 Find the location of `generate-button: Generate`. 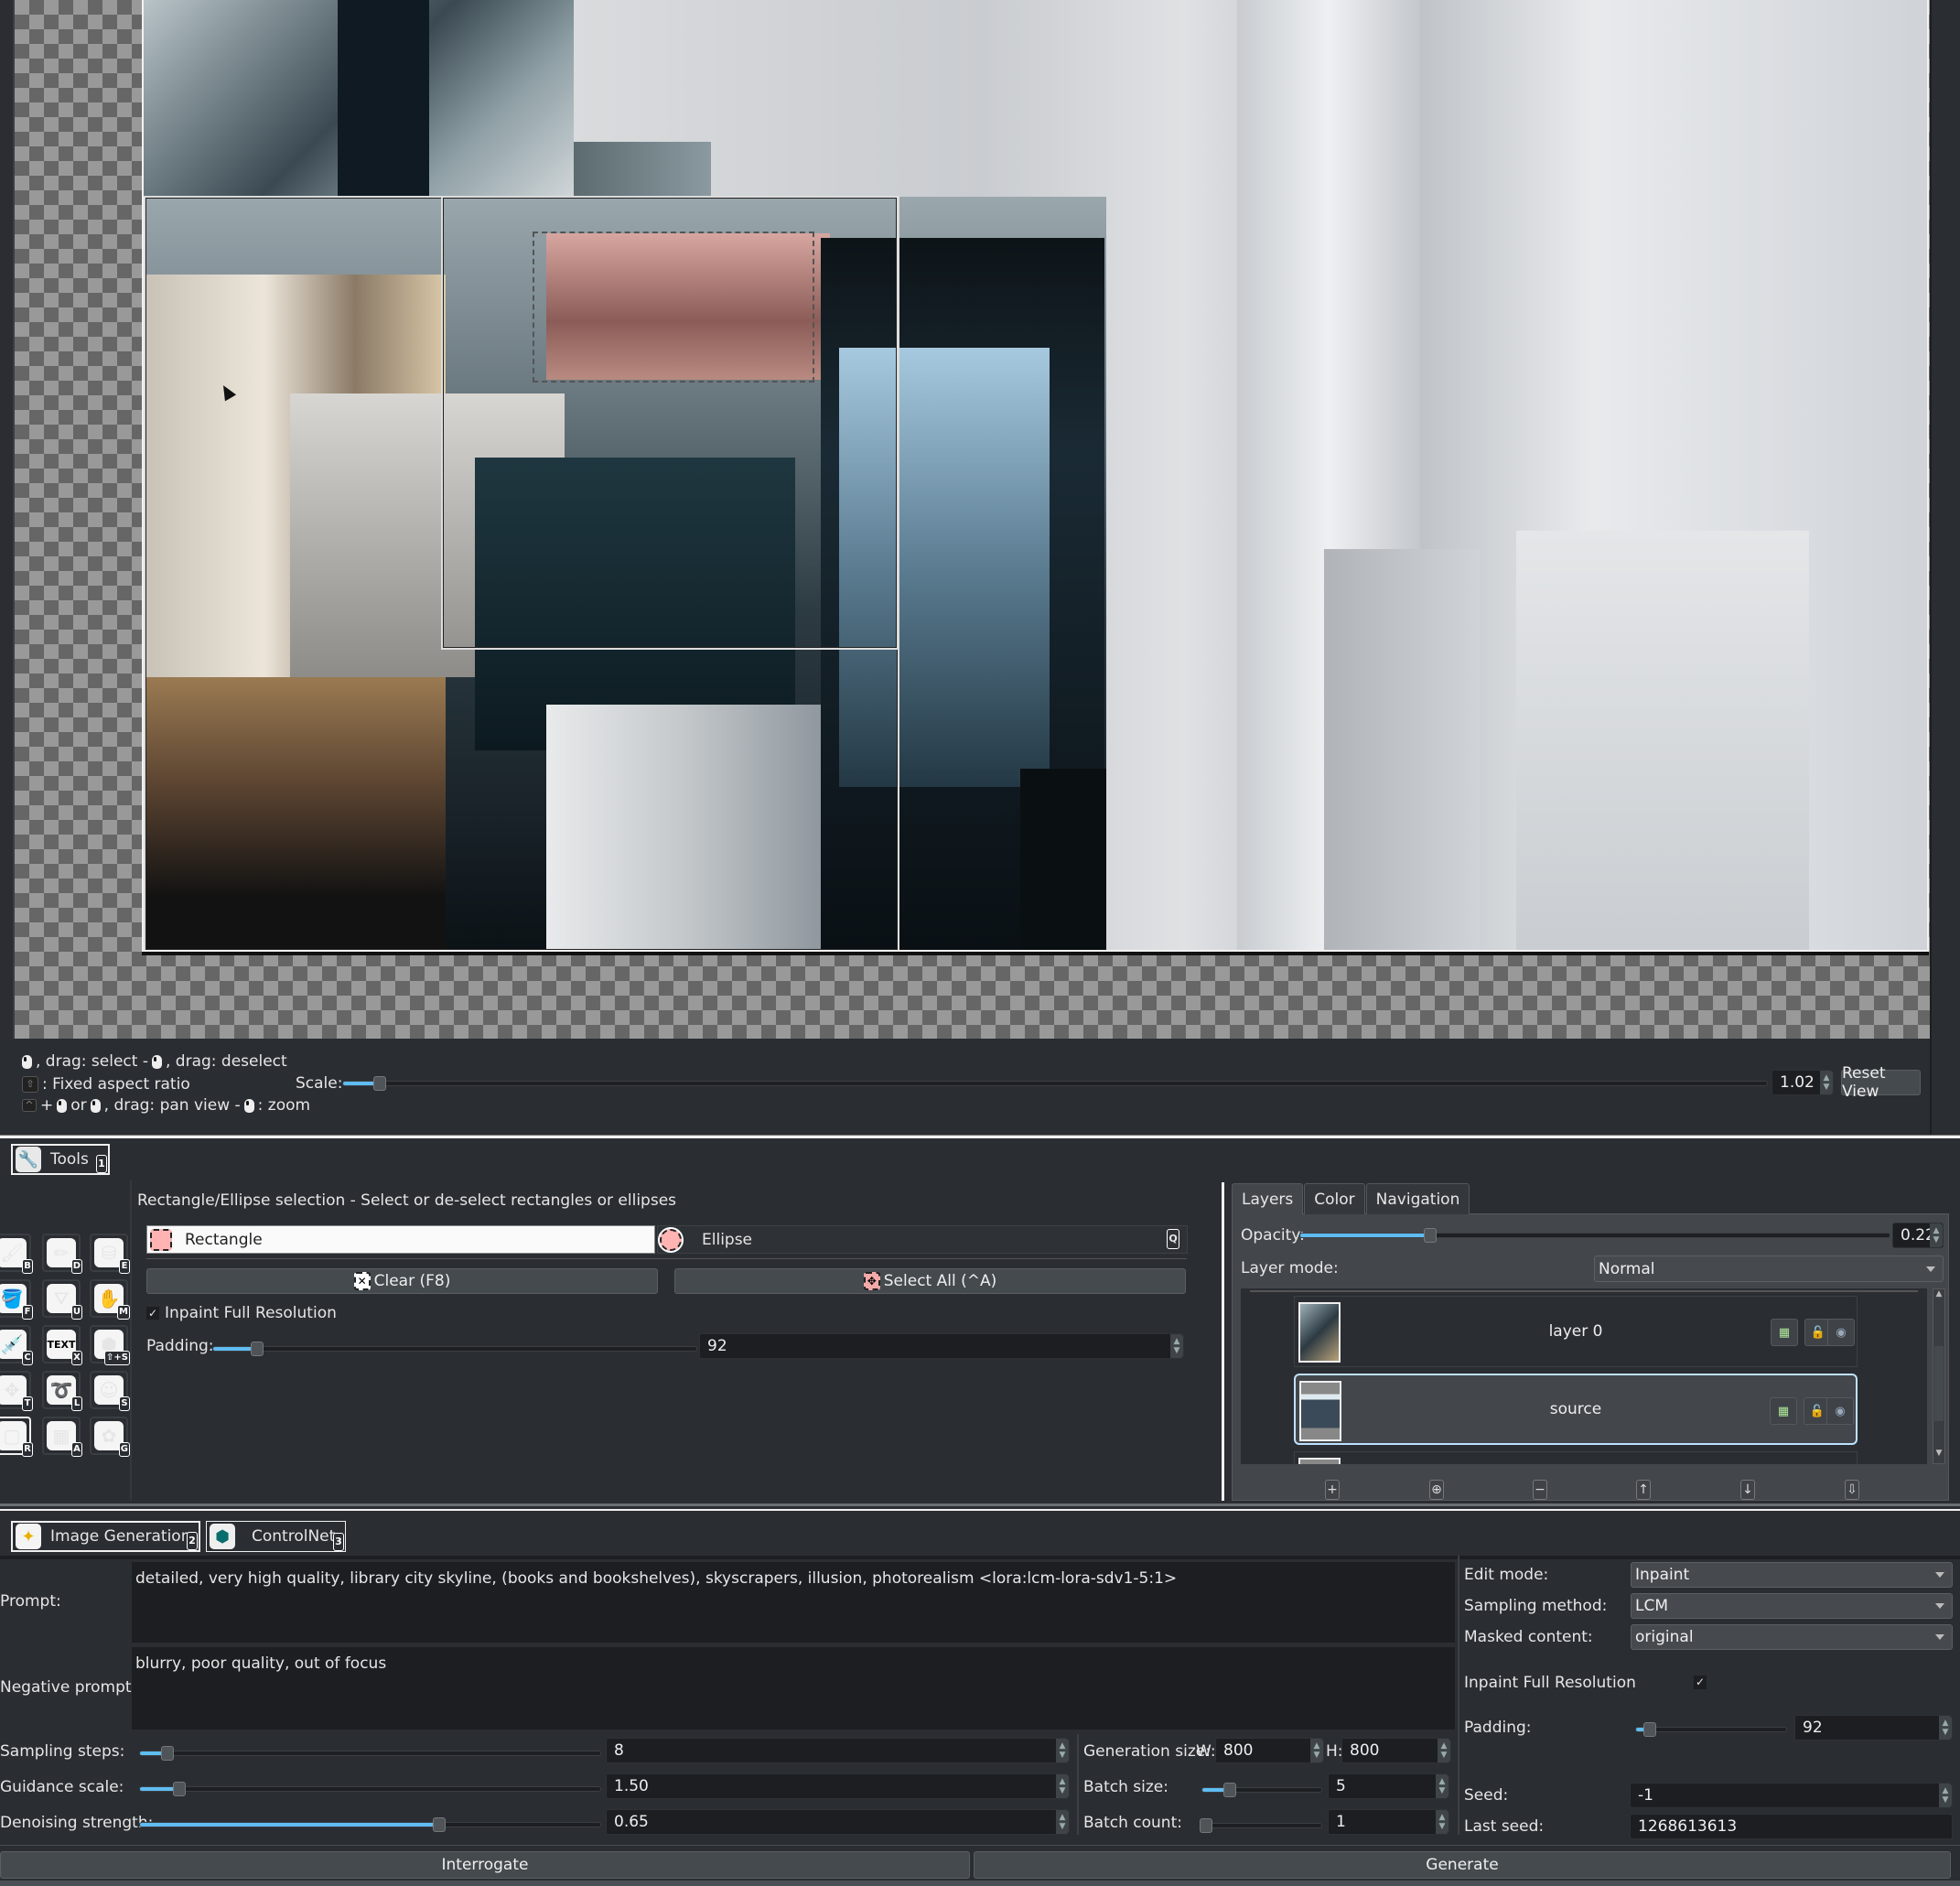

generate-button: Generate is located at coordinates (1462, 1865).